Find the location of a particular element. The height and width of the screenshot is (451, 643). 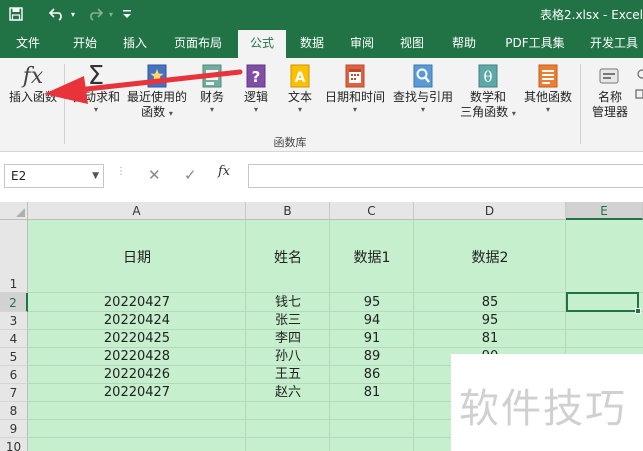

cell-d3: 95 is located at coordinates (490, 320).